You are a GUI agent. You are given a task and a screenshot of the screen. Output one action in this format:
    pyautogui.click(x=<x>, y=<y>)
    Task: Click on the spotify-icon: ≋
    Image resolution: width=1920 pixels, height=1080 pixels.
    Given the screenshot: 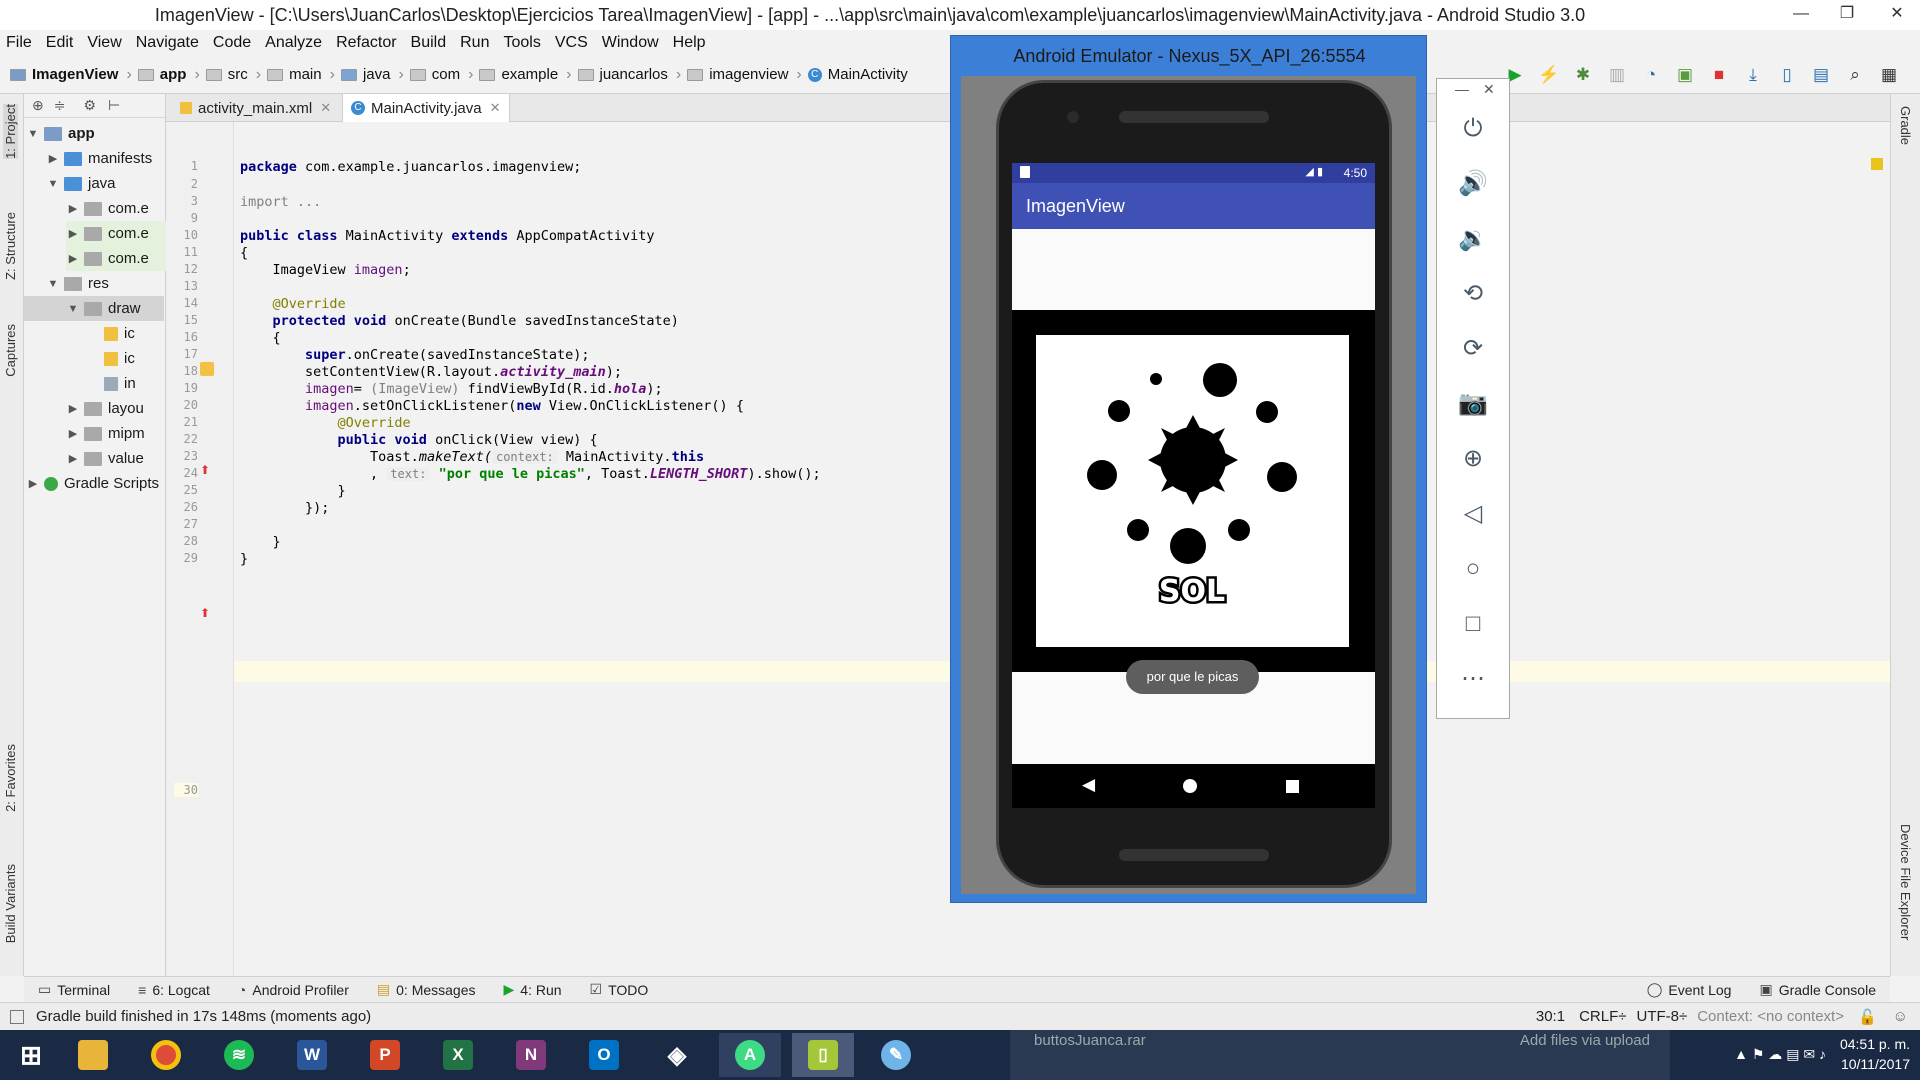 What is the action you would take?
    pyautogui.click(x=239, y=1055)
    